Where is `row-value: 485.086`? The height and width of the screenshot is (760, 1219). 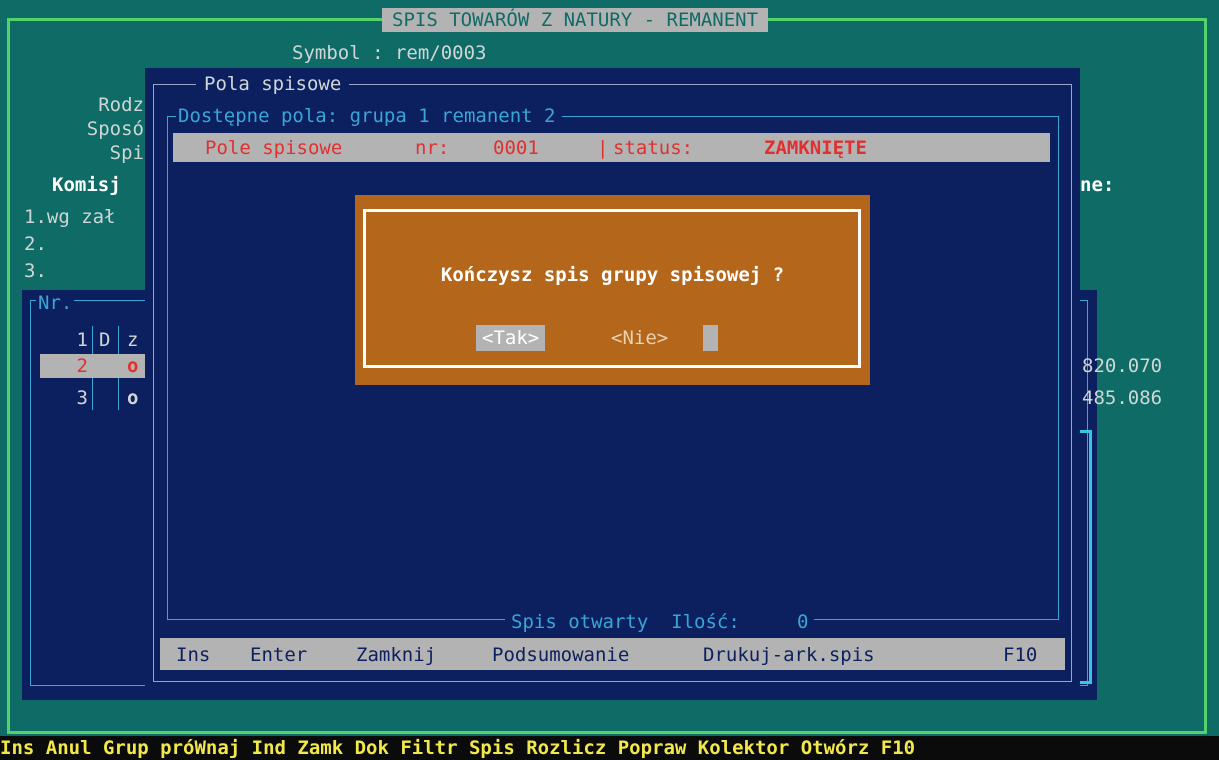
row-value: 485.086 is located at coordinates (1122, 398).